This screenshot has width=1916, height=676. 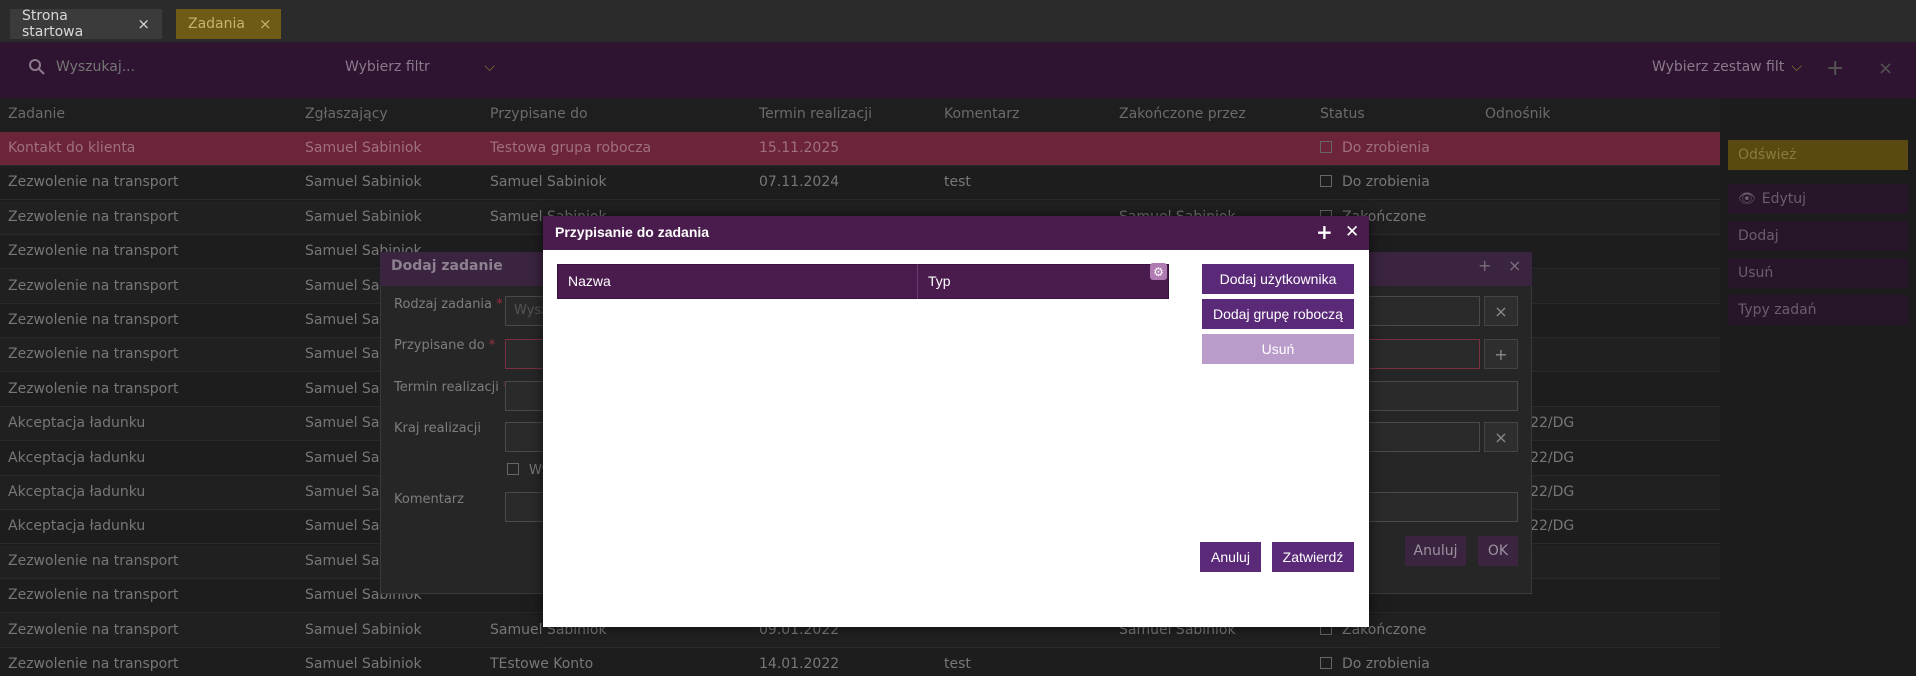 I want to click on filter-set-label: Wybierz zestaw filt, so click(x=1718, y=67).